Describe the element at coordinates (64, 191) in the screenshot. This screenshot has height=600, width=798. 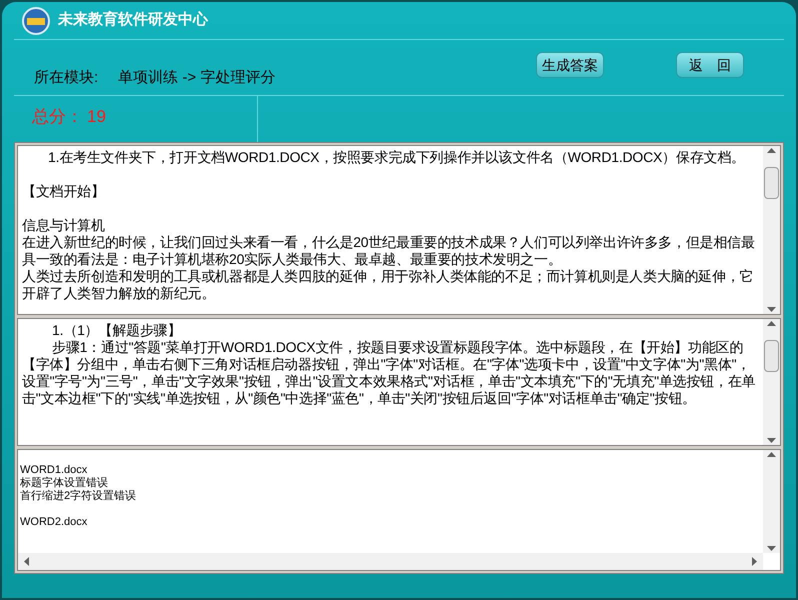
I see `document-text: 【文档开始】` at that location.